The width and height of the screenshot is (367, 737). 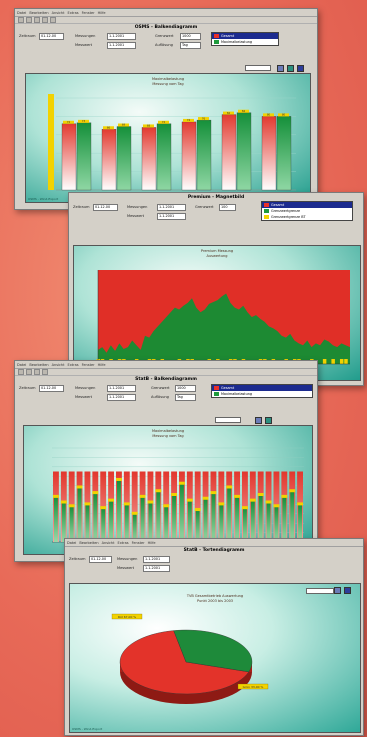 I want to click on data-label: 80, so click(x=284, y=115).